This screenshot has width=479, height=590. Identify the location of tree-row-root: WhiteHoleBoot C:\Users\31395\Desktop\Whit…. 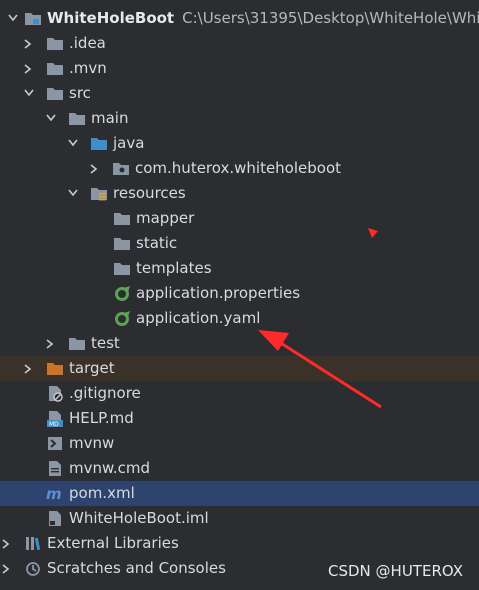
(239, 18).